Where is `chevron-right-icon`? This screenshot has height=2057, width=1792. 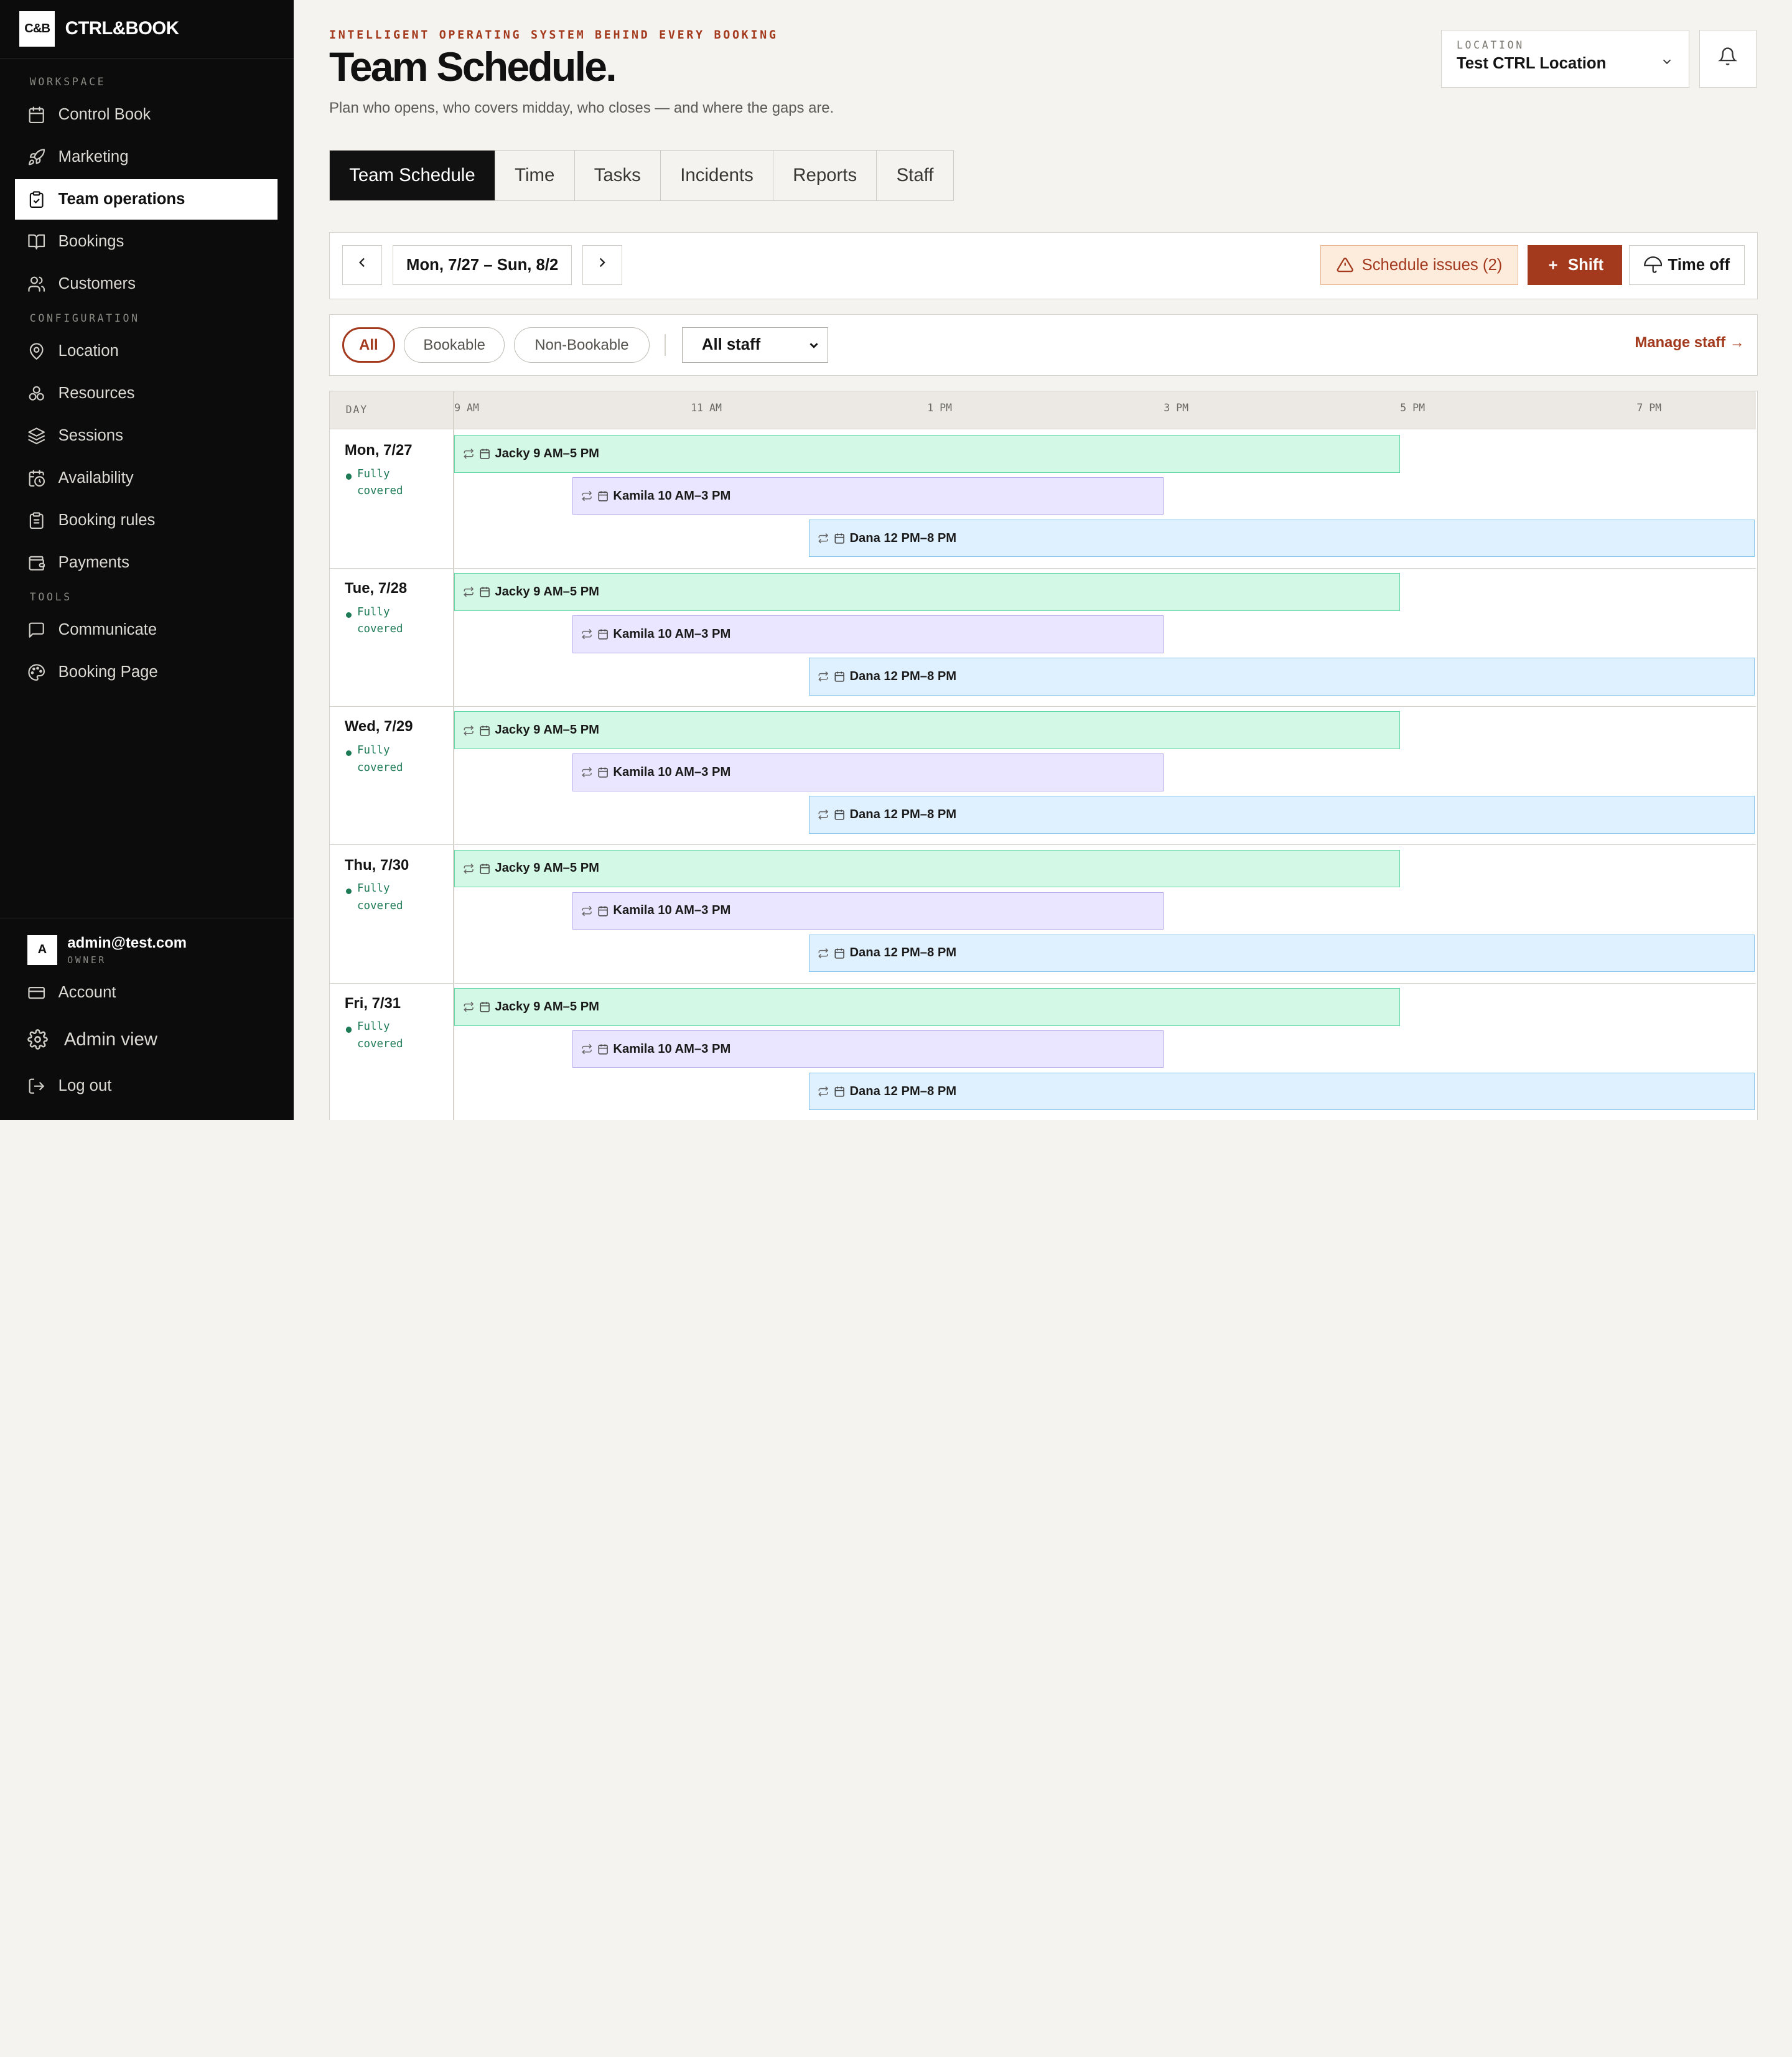
chevron-right-icon is located at coordinates (602, 265).